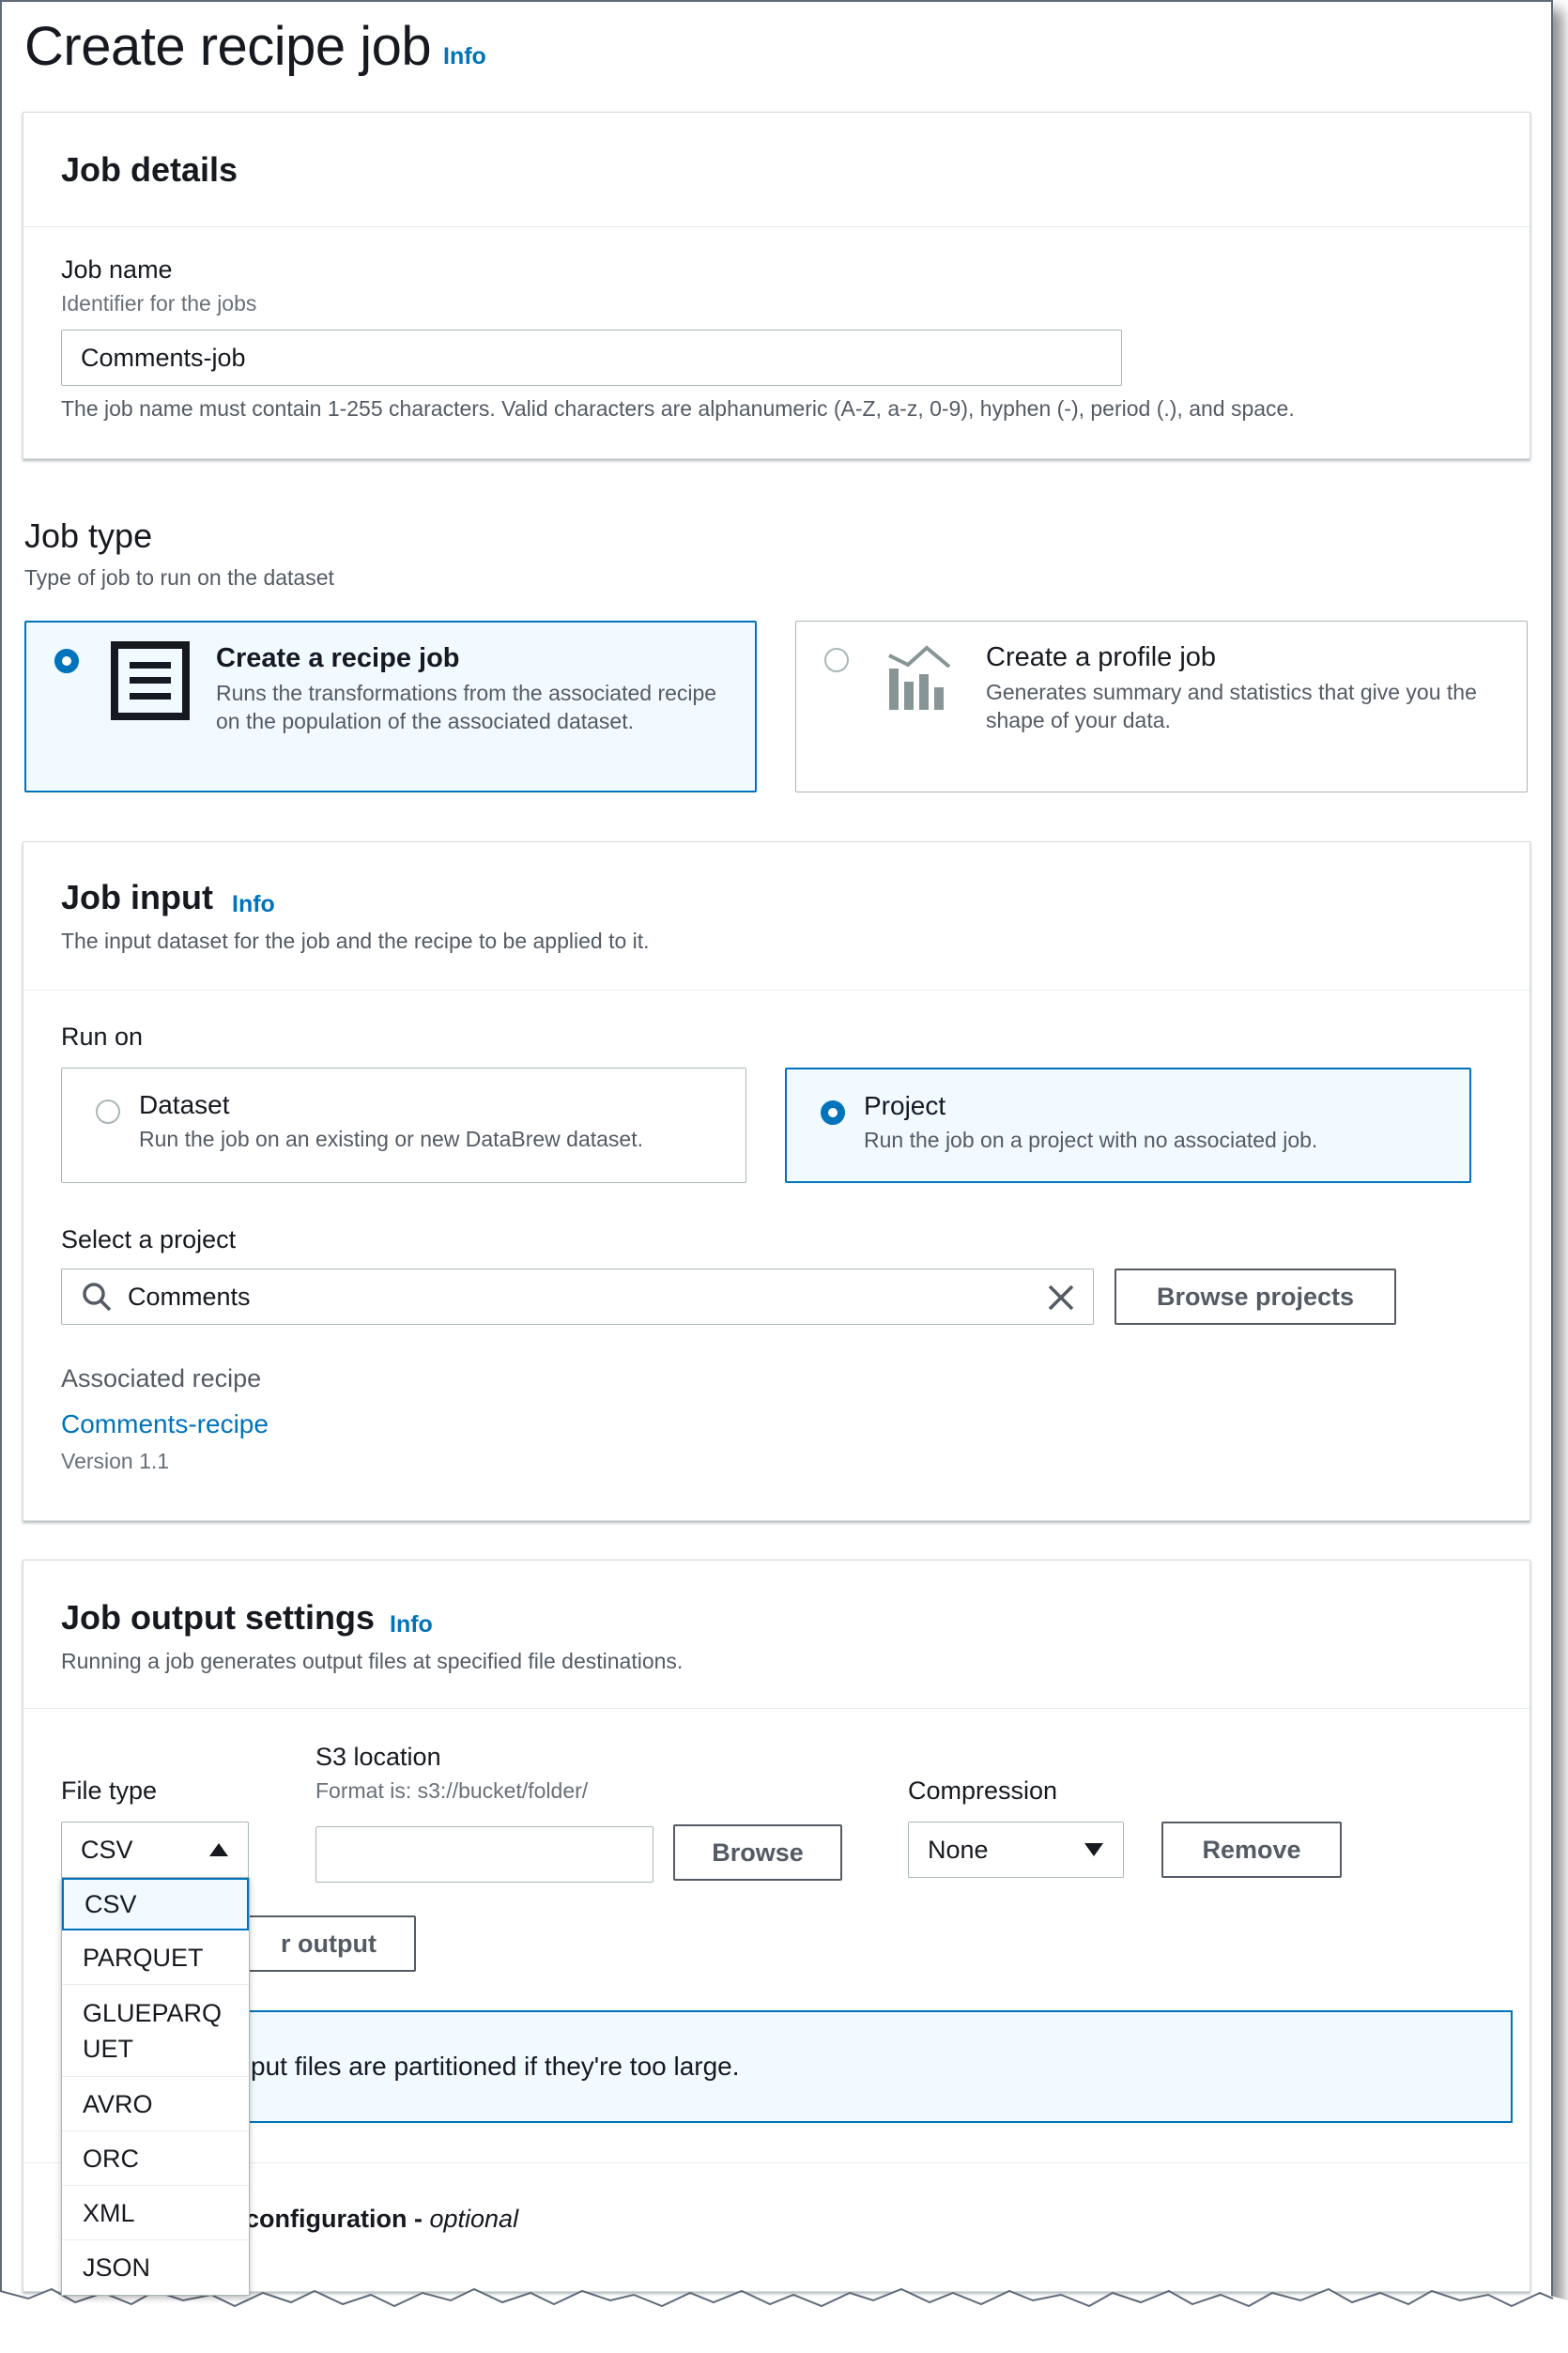 The width and height of the screenshot is (1568, 2353). What do you see at coordinates (326, 2219) in the screenshot?
I see `config-title: configuration` at bounding box center [326, 2219].